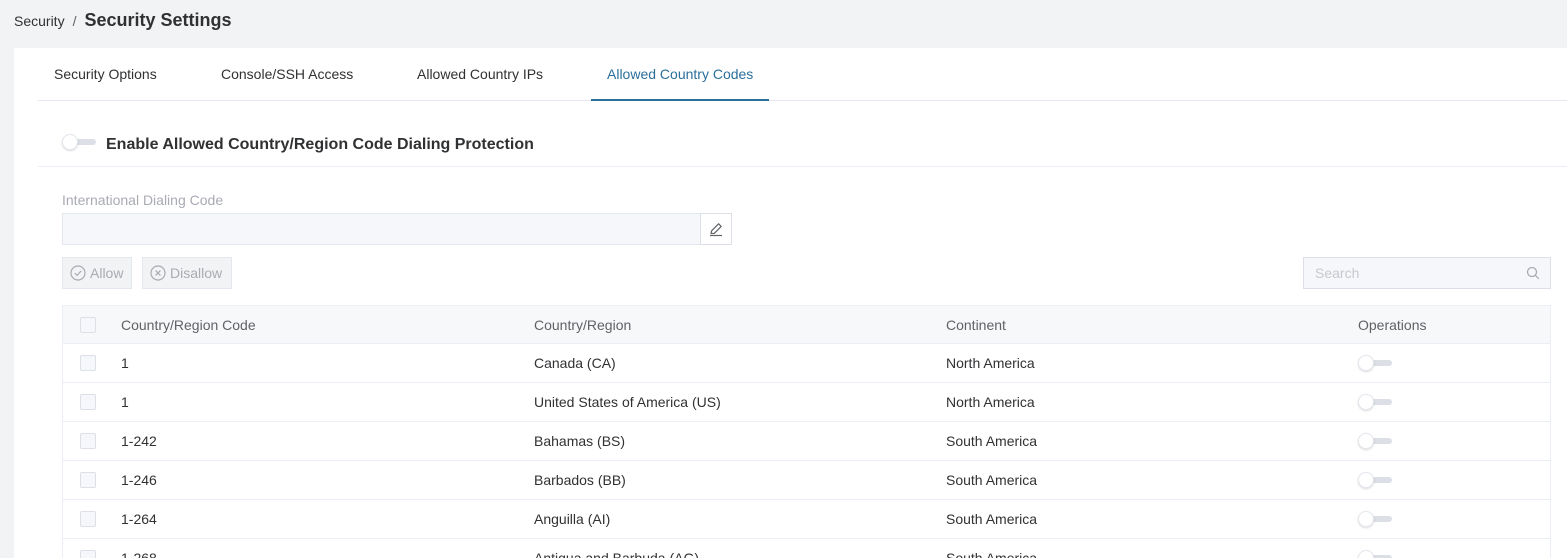  I want to click on row-country: Bahamas (BS), so click(580, 441).